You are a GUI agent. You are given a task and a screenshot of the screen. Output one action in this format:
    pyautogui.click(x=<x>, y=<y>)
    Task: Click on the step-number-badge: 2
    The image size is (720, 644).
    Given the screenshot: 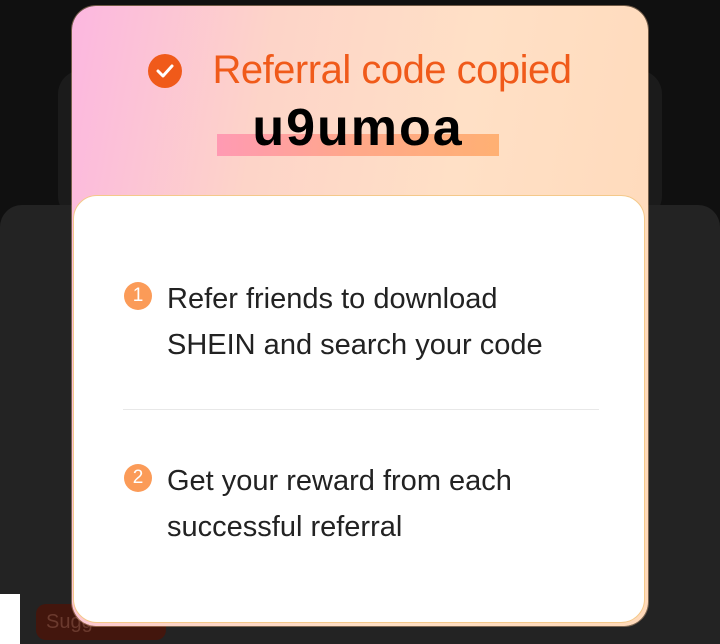 What is the action you would take?
    pyautogui.click(x=138, y=478)
    